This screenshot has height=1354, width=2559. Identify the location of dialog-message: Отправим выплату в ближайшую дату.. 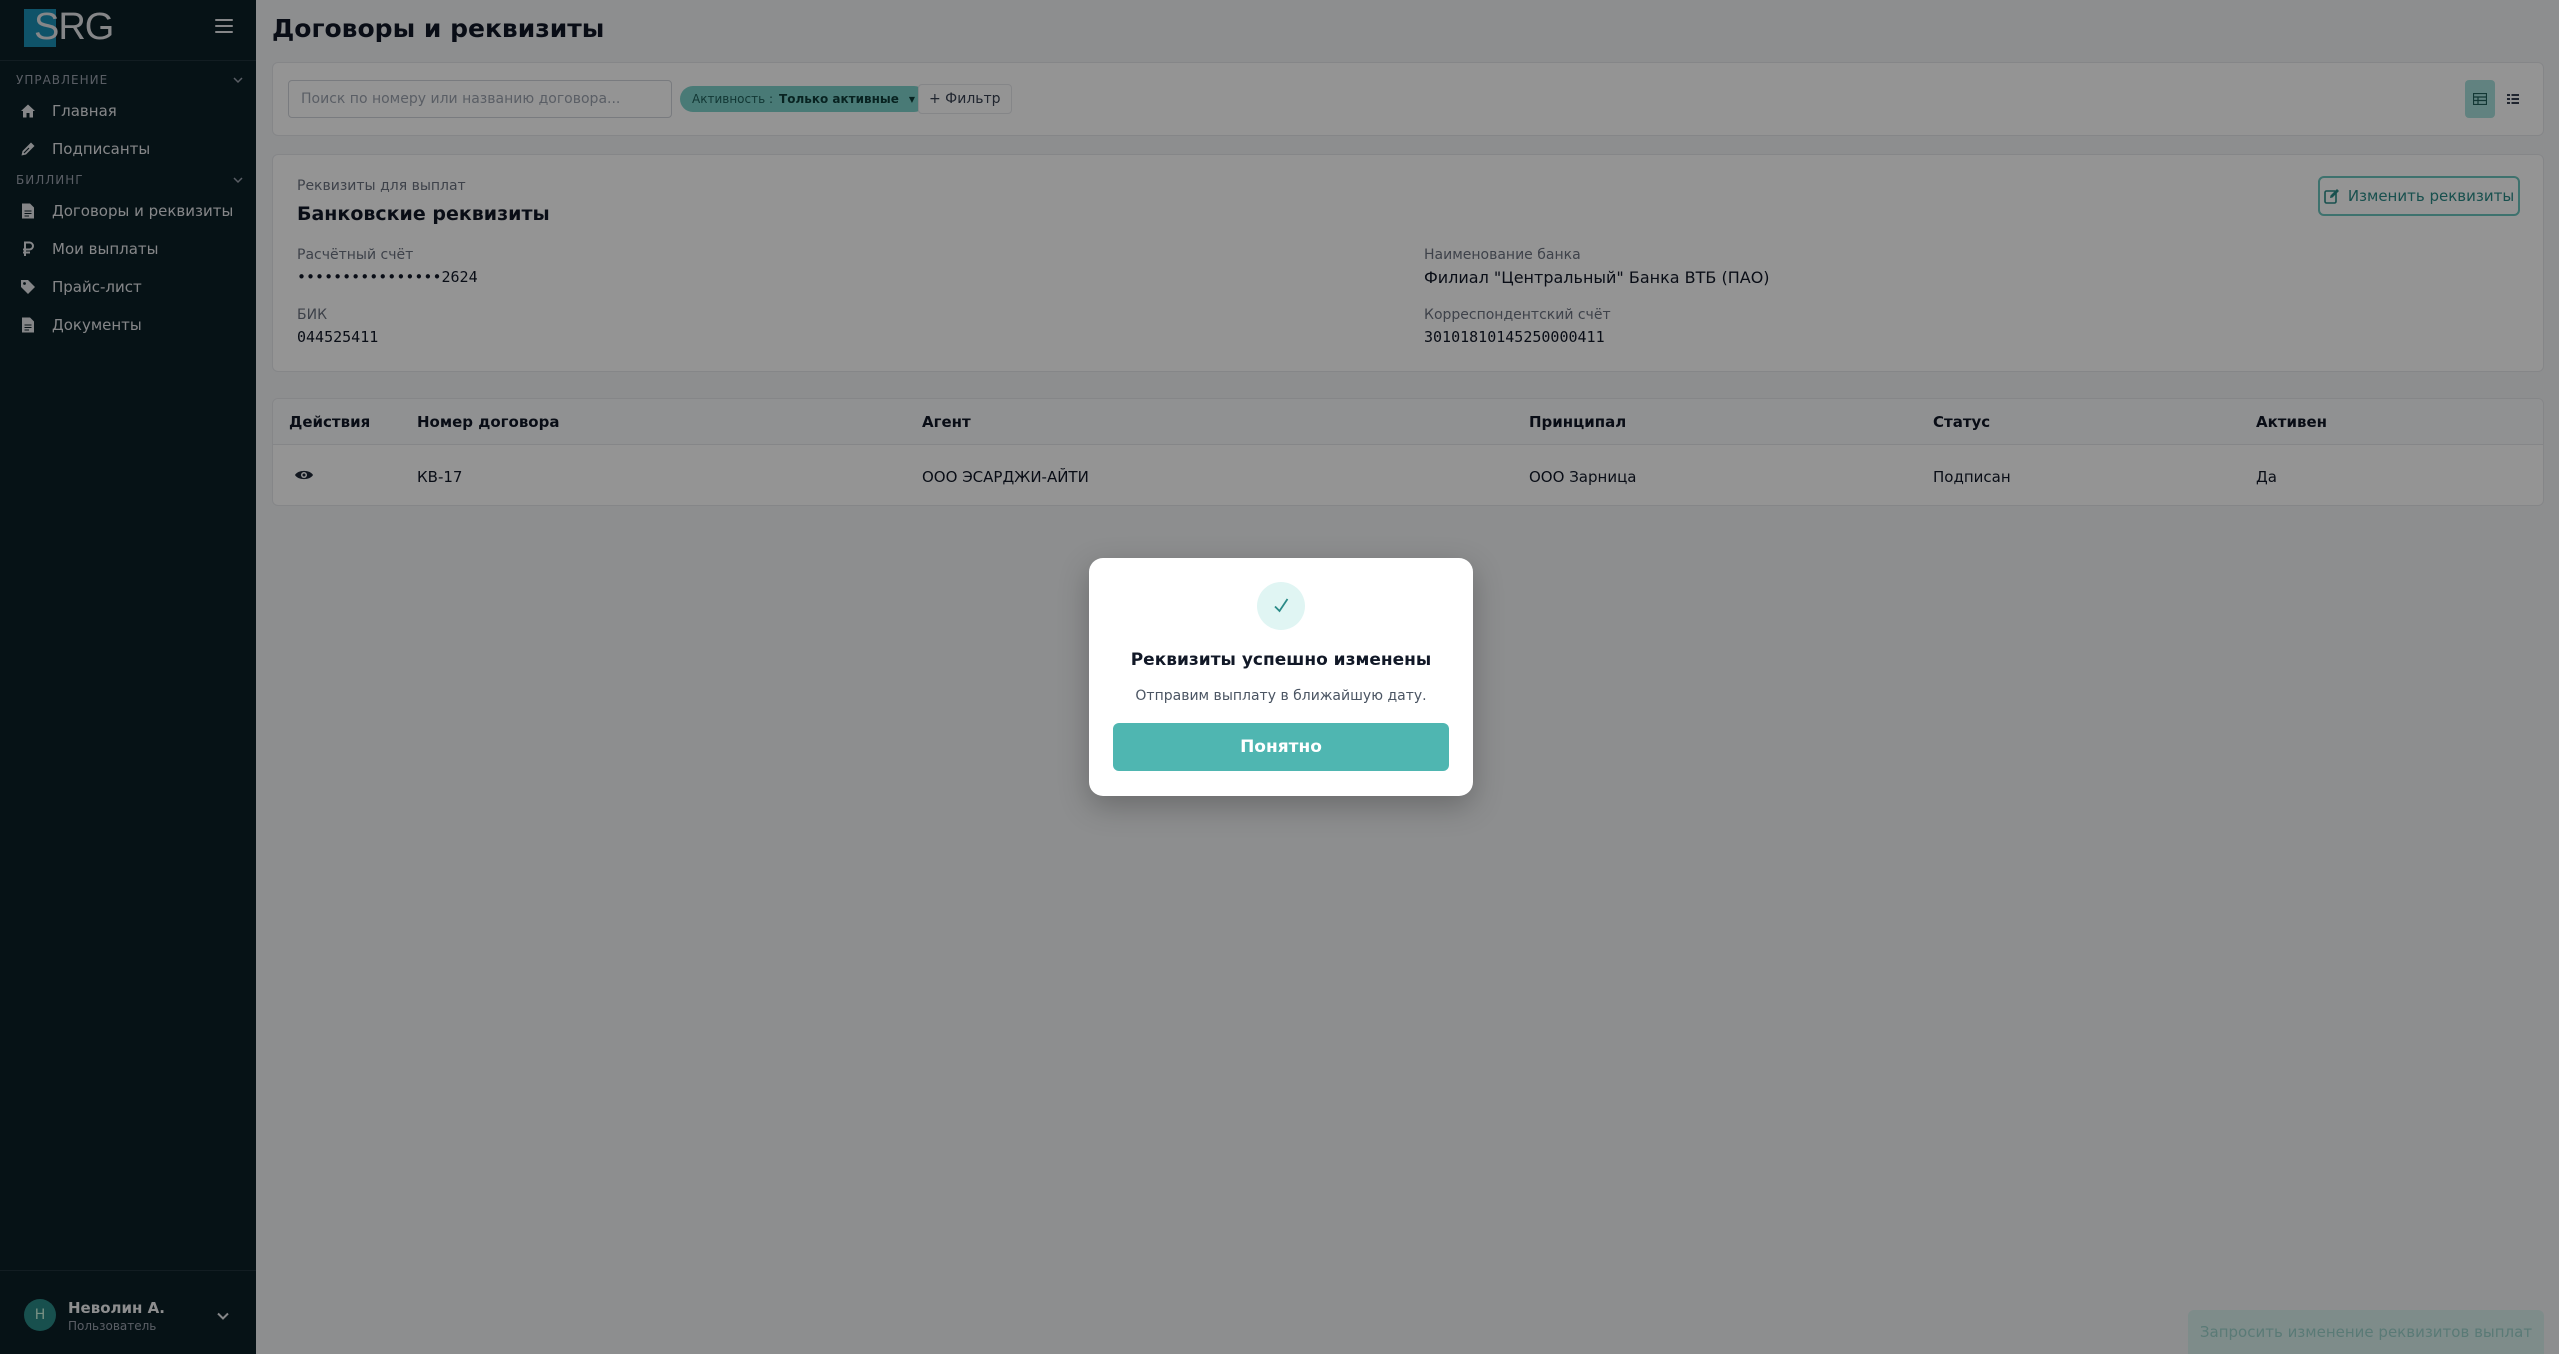
(1281, 696).